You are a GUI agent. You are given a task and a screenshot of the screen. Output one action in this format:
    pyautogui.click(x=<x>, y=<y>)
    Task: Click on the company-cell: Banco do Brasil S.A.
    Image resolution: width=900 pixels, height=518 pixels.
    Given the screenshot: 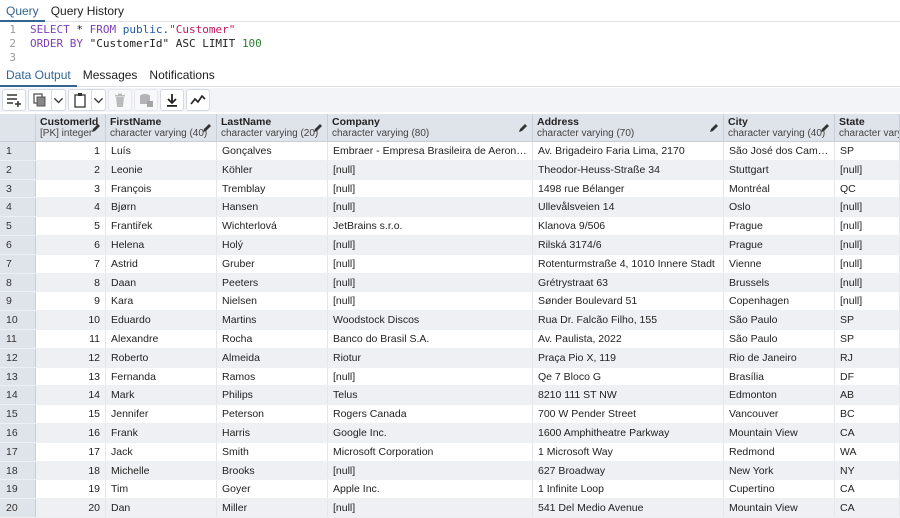 What is the action you would take?
    pyautogui.click(x=430, y=338)
    